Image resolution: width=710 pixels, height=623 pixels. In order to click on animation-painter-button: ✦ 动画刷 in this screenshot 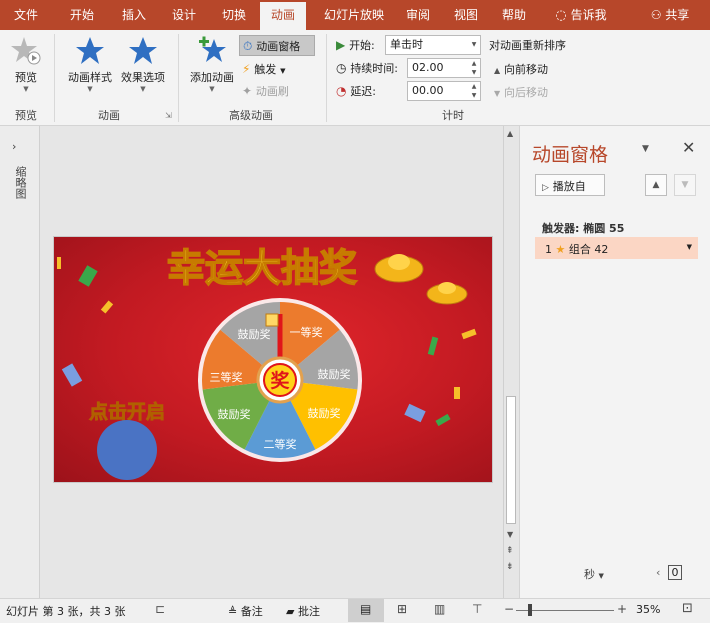, I will do `click(265, 91)`.